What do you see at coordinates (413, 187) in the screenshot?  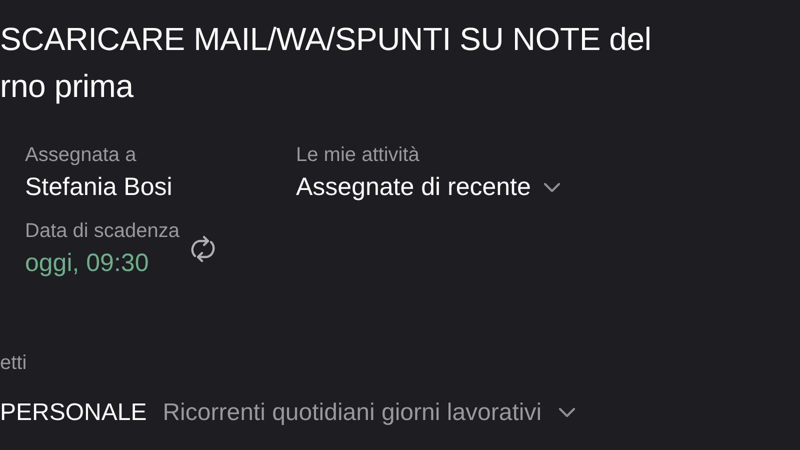 I see `list-selector: Assegnate di recente` at bounding box center [413, 187].